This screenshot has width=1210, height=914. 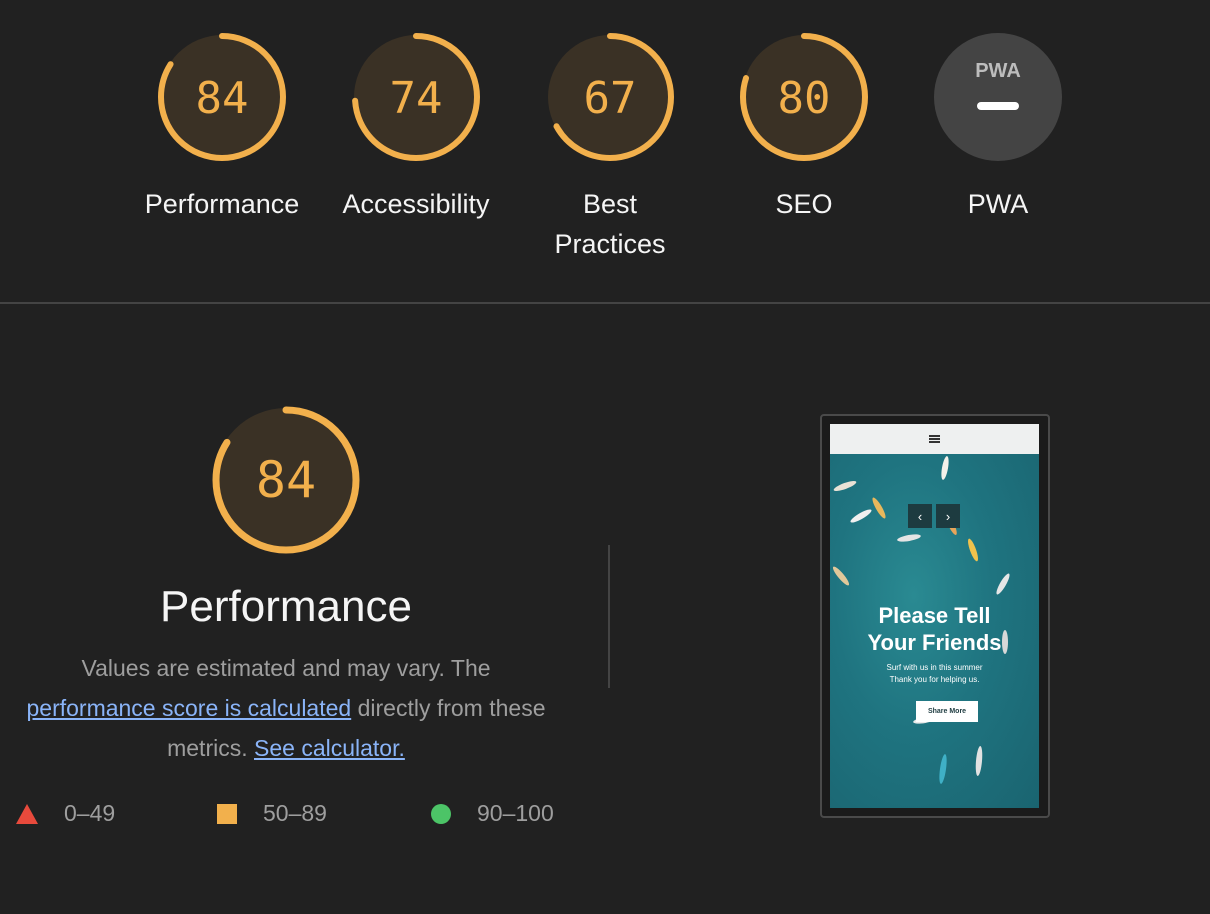 I want to click on pwa-dash-icon, so click(x=998, y=106).